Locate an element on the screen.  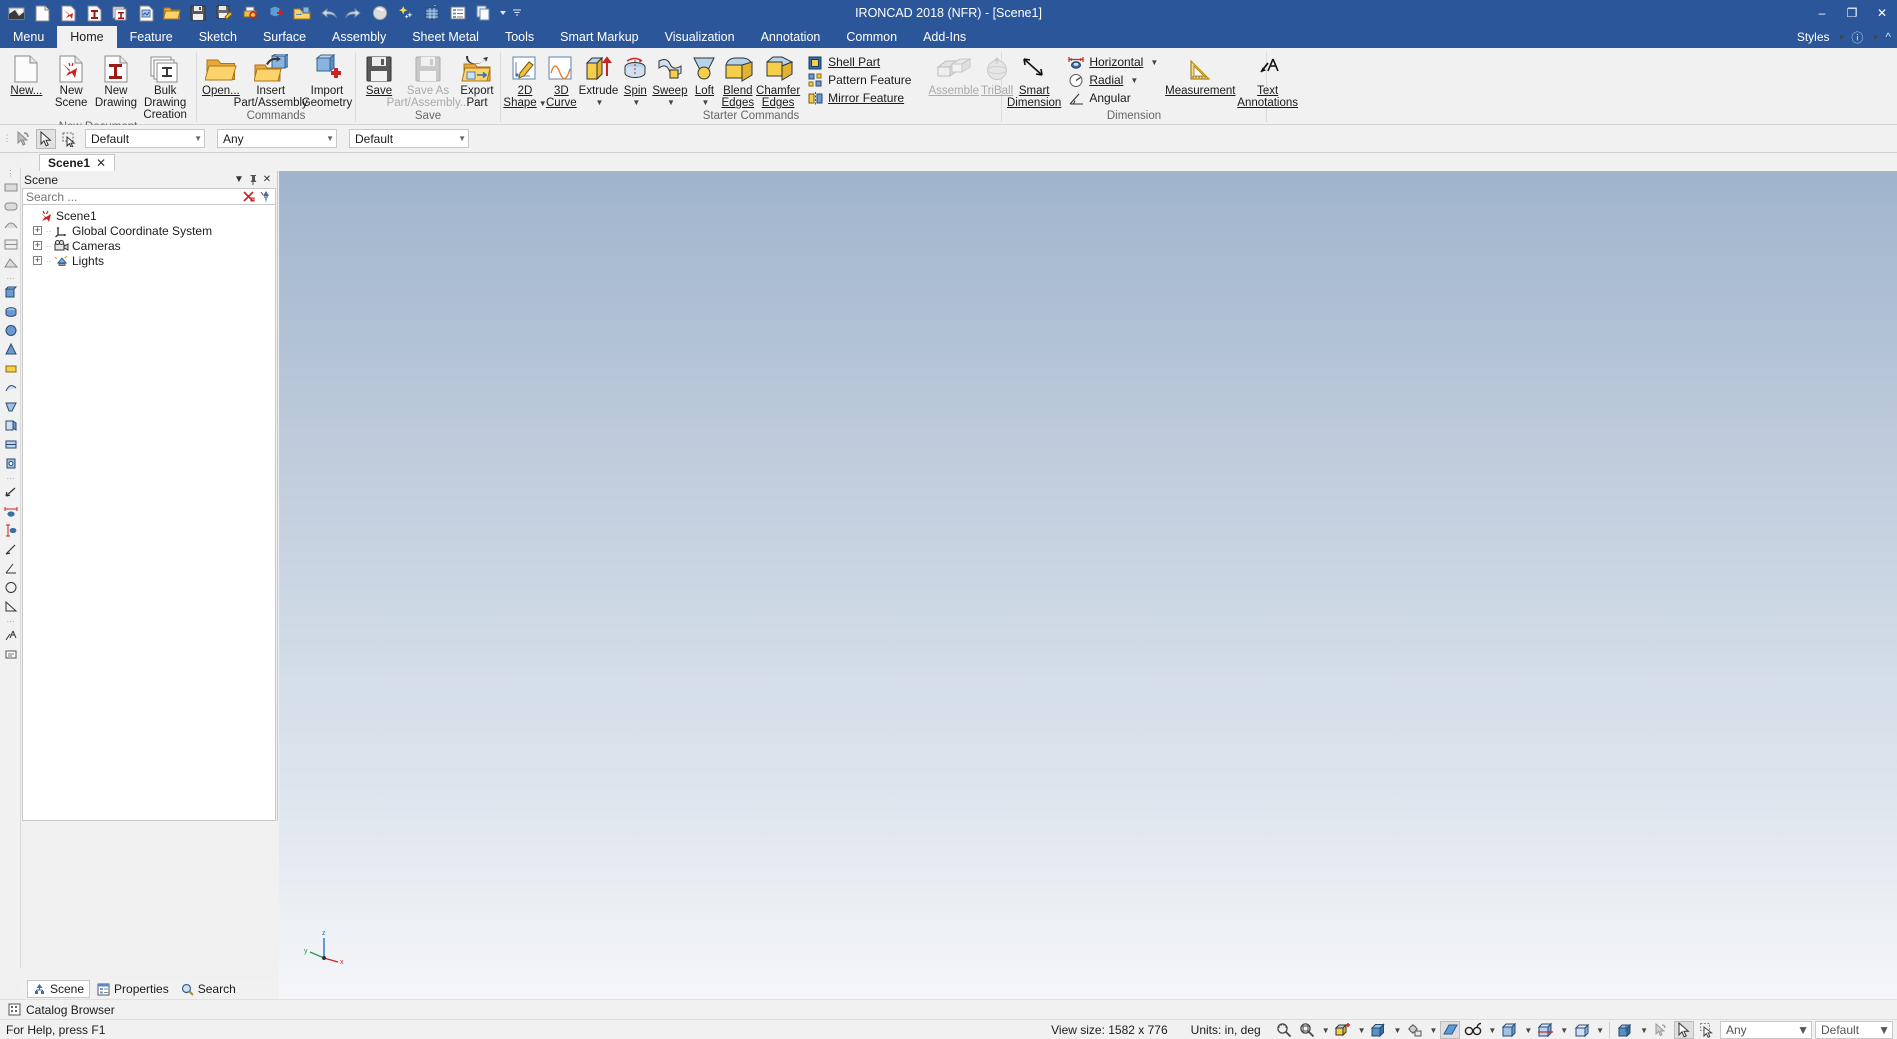
horizontal-dimension-button: Horizontal ▼ is located at coordinates (1113, 62).